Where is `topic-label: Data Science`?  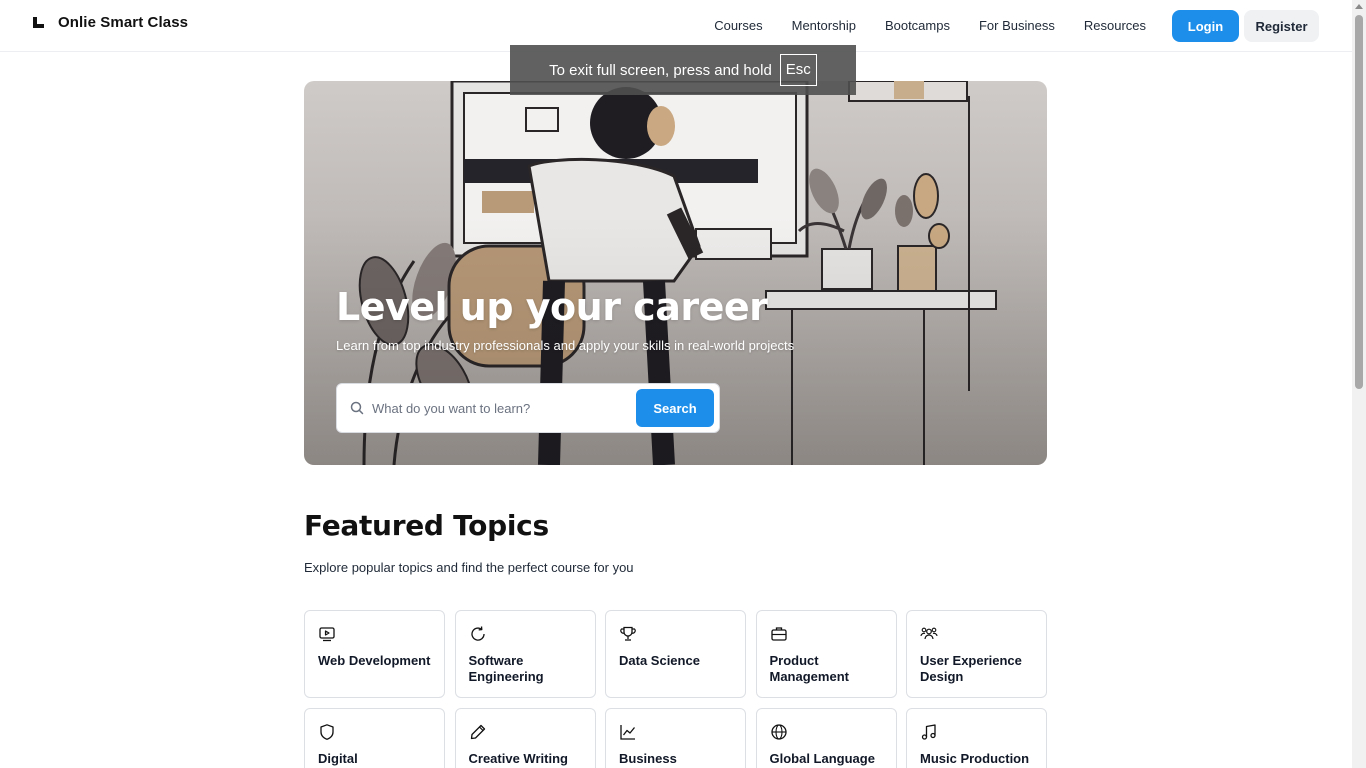
topic-label: Data Science is located at coordinates (659, 660).